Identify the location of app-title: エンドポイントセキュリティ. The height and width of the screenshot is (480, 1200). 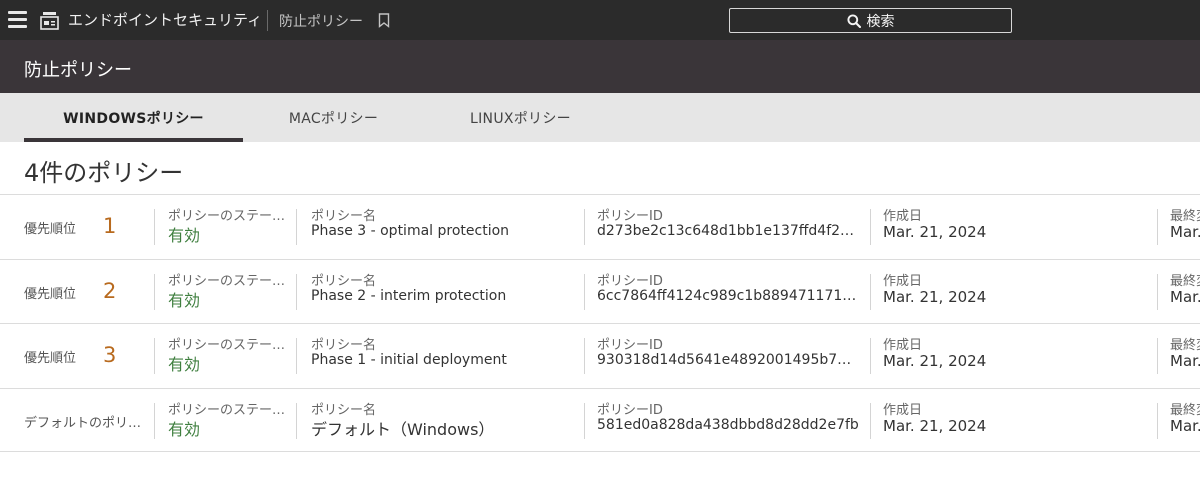
(165, 19).